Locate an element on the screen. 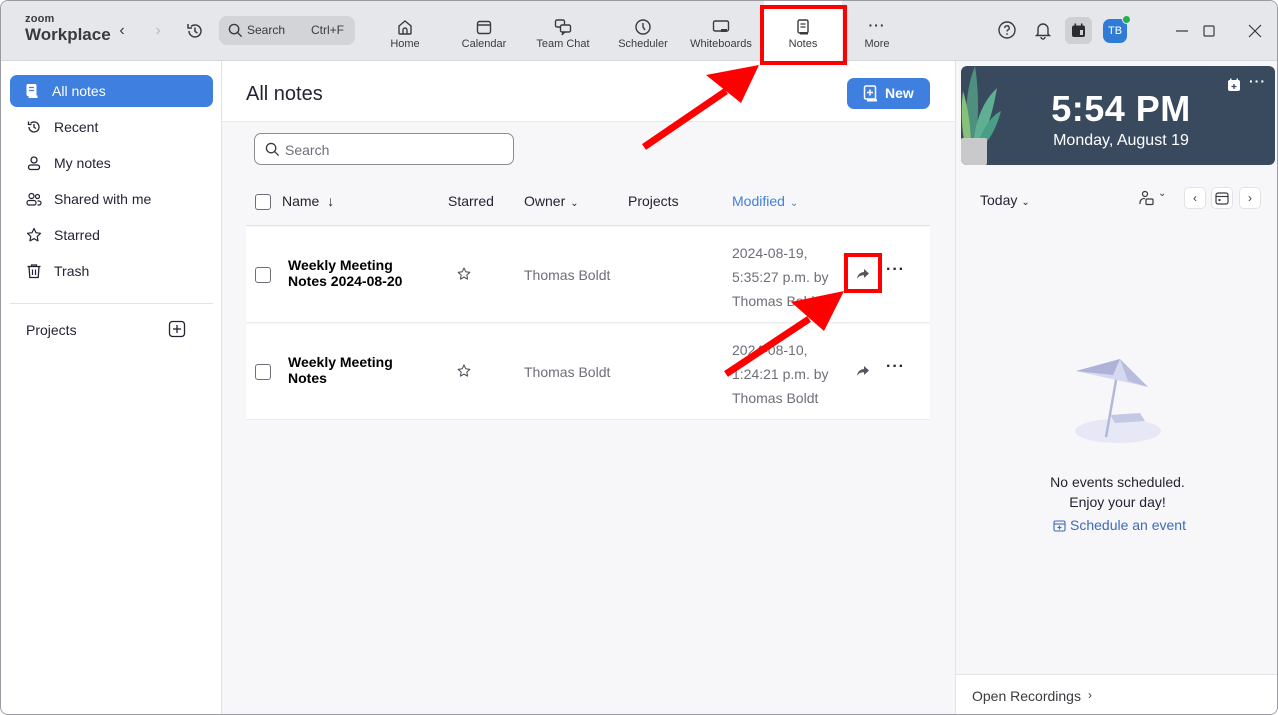 The height and width of the screenshot is (715, 1278). add-project-button is located at coordinates (177, 329).